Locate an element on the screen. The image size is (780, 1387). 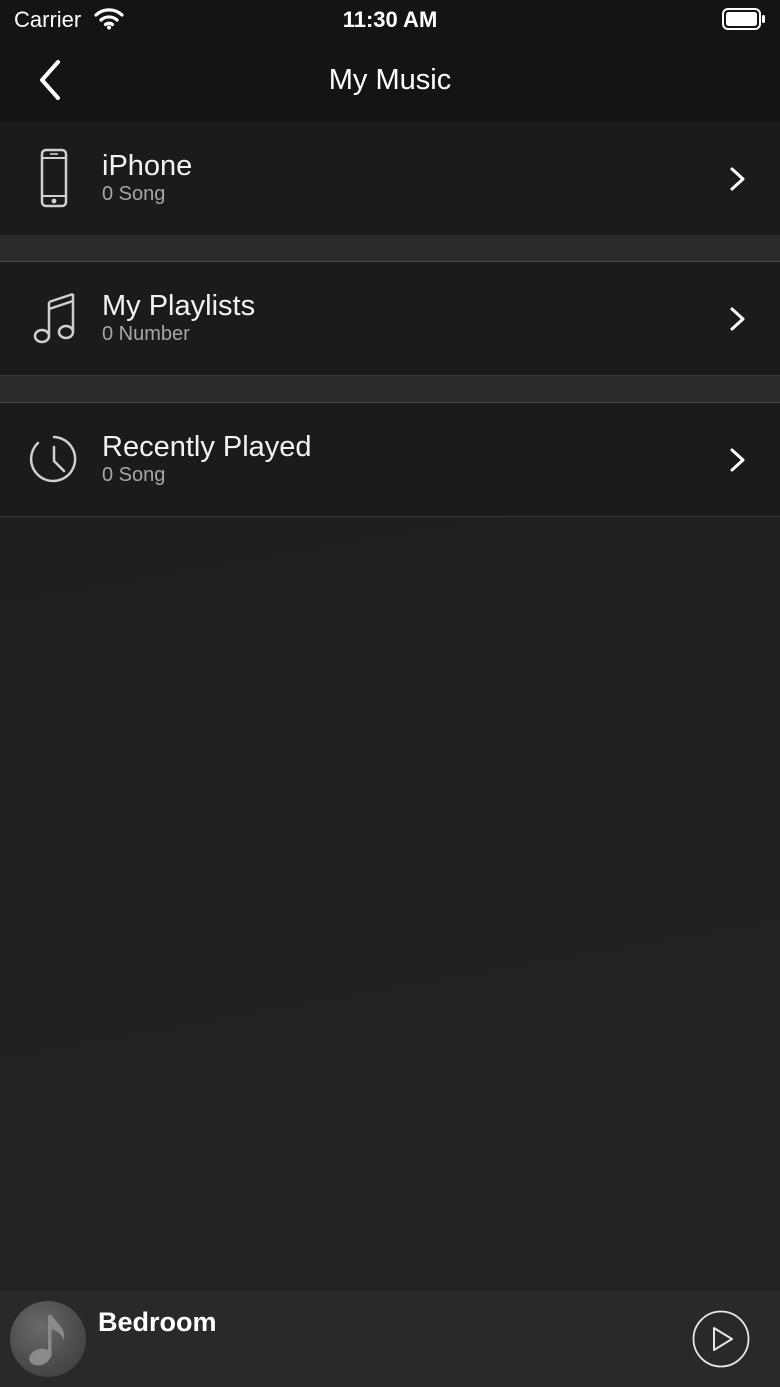
list-item-iphone: iPhone 0 Song is located at coordinates (390, 179).